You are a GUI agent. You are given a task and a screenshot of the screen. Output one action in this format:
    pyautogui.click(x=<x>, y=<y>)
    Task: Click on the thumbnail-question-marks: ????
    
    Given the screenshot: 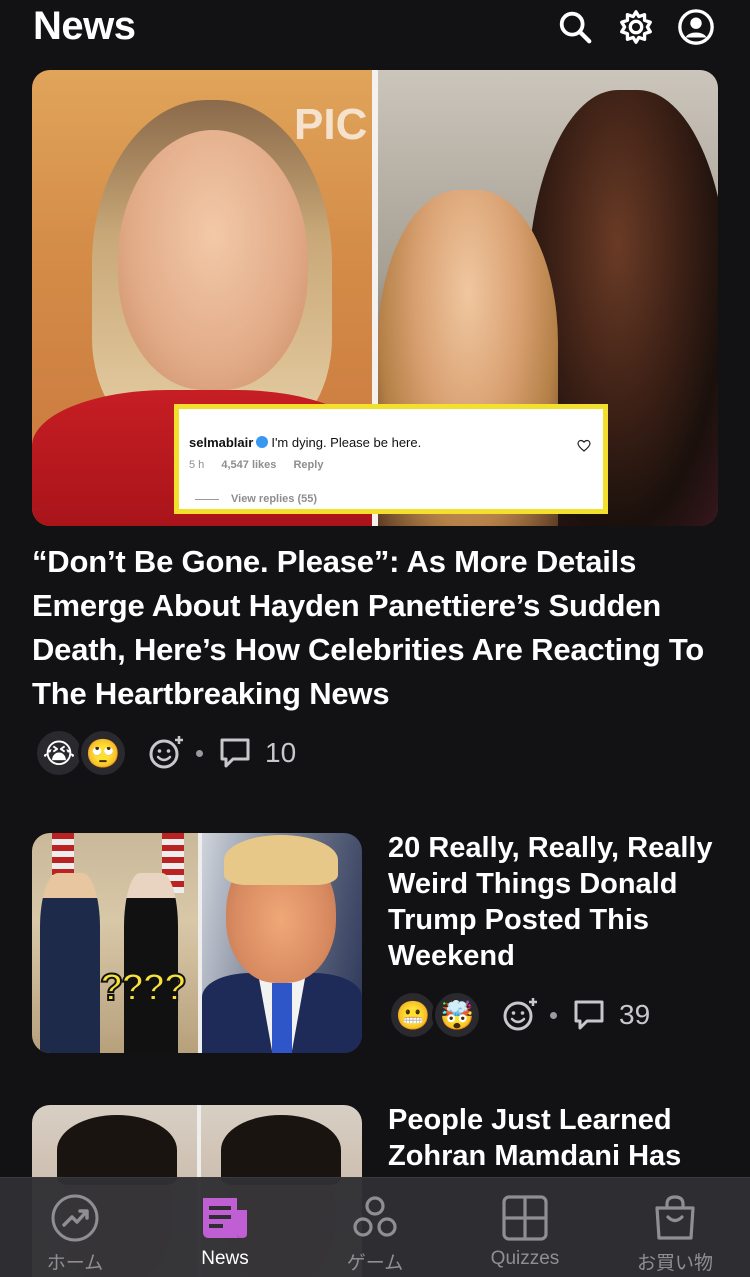 What is the action you would take?
    pyautogui.click(x=143, y=988)
    